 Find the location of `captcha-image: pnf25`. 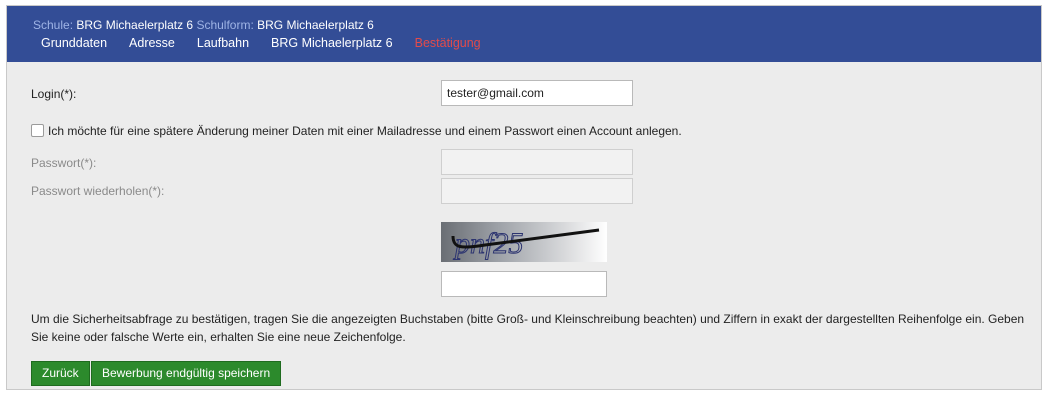

captcha-image: pnf25 is located at coordinates (524, 242).